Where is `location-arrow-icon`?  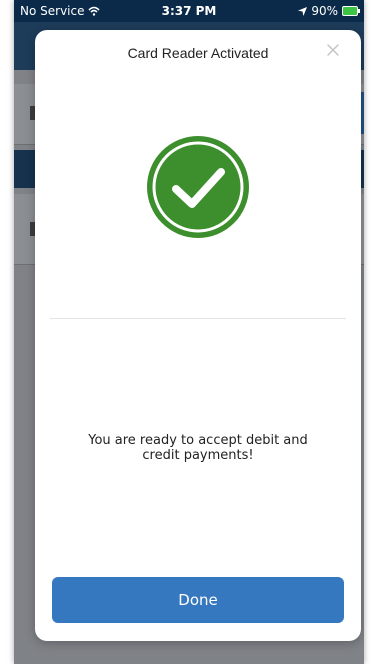
location-arrow-icon is located at coordinates (303, 11).